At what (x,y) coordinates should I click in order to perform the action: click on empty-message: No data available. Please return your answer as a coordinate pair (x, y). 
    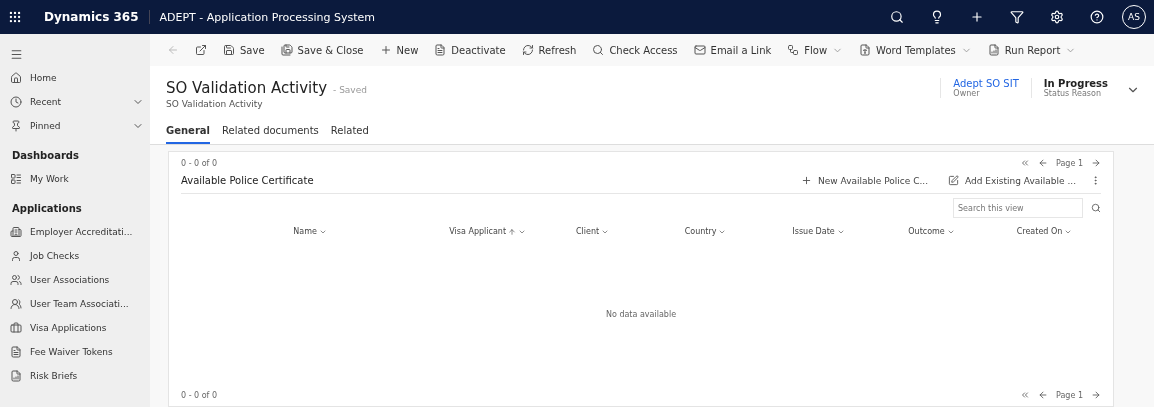
    Looking at the image, I should click on (641, 314).